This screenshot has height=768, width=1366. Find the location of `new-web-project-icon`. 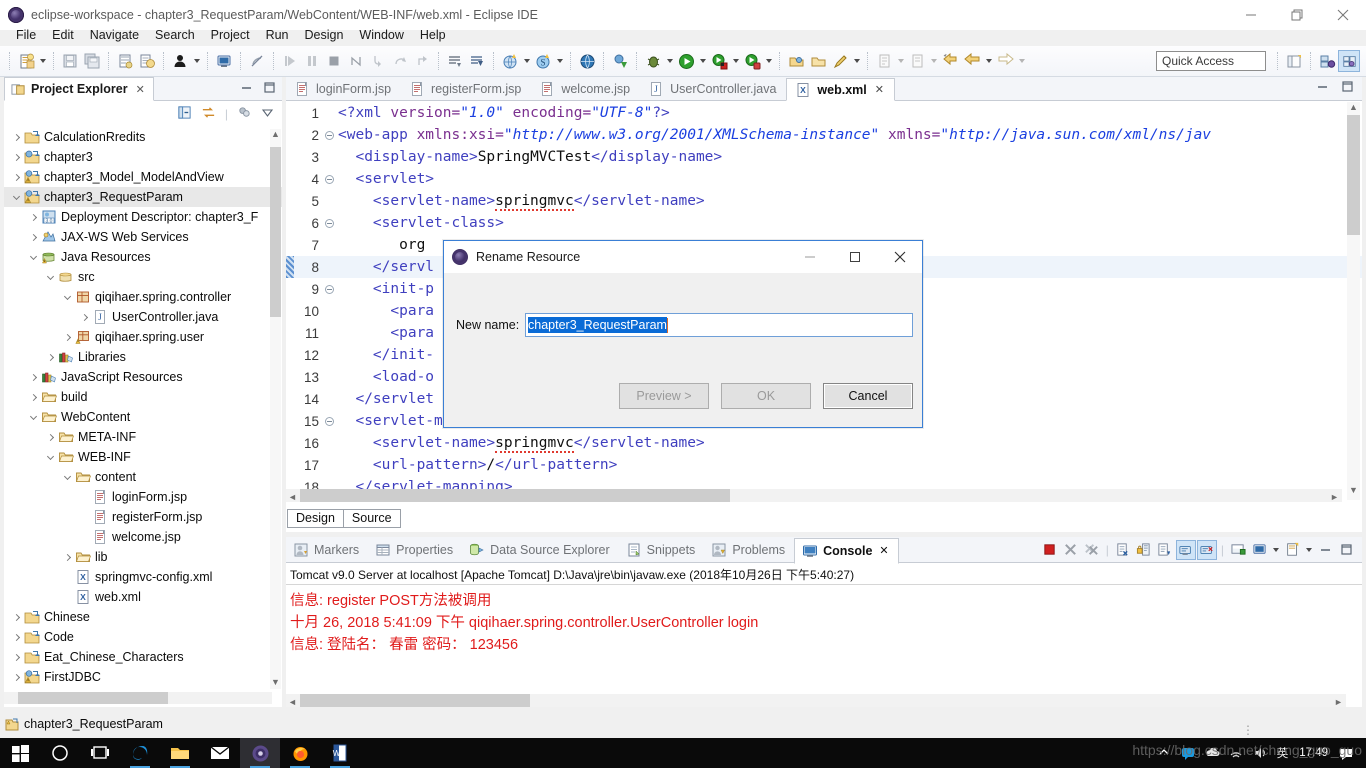

new-web-project-icon is located at coordinates (510, 61).